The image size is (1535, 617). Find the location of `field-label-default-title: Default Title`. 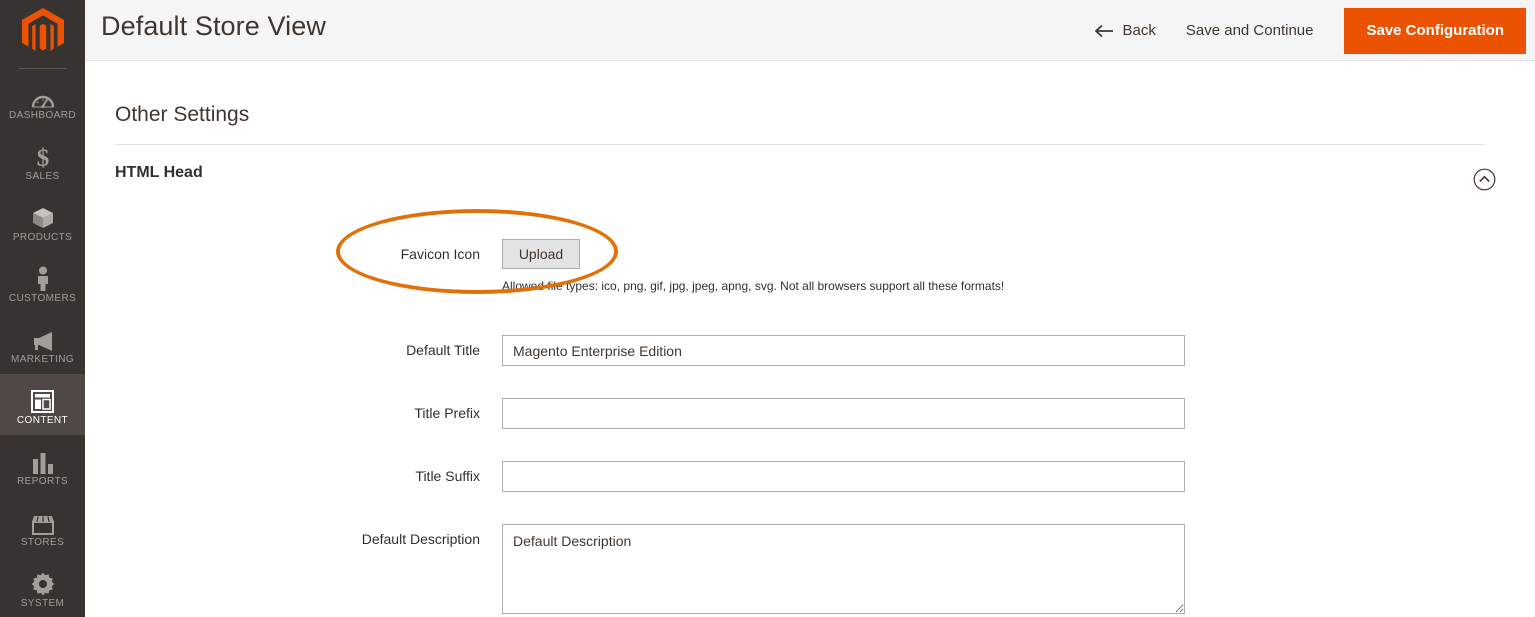

field-label-default-title: Default Title is located at coordinates (443, 350).